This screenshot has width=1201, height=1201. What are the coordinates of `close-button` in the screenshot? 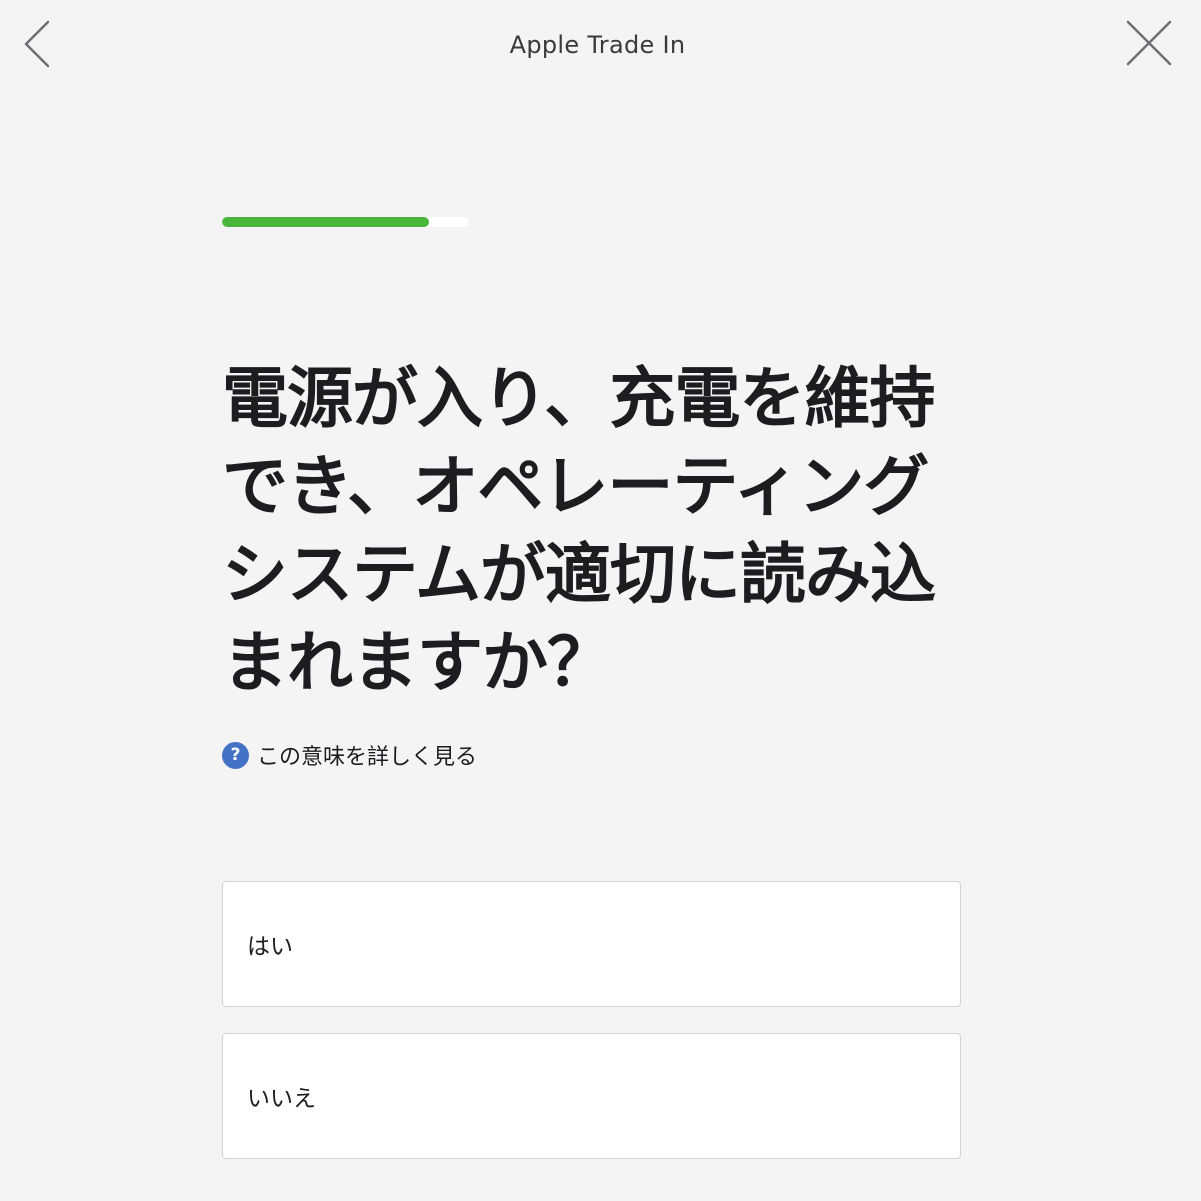 It's located at (1150, 45).